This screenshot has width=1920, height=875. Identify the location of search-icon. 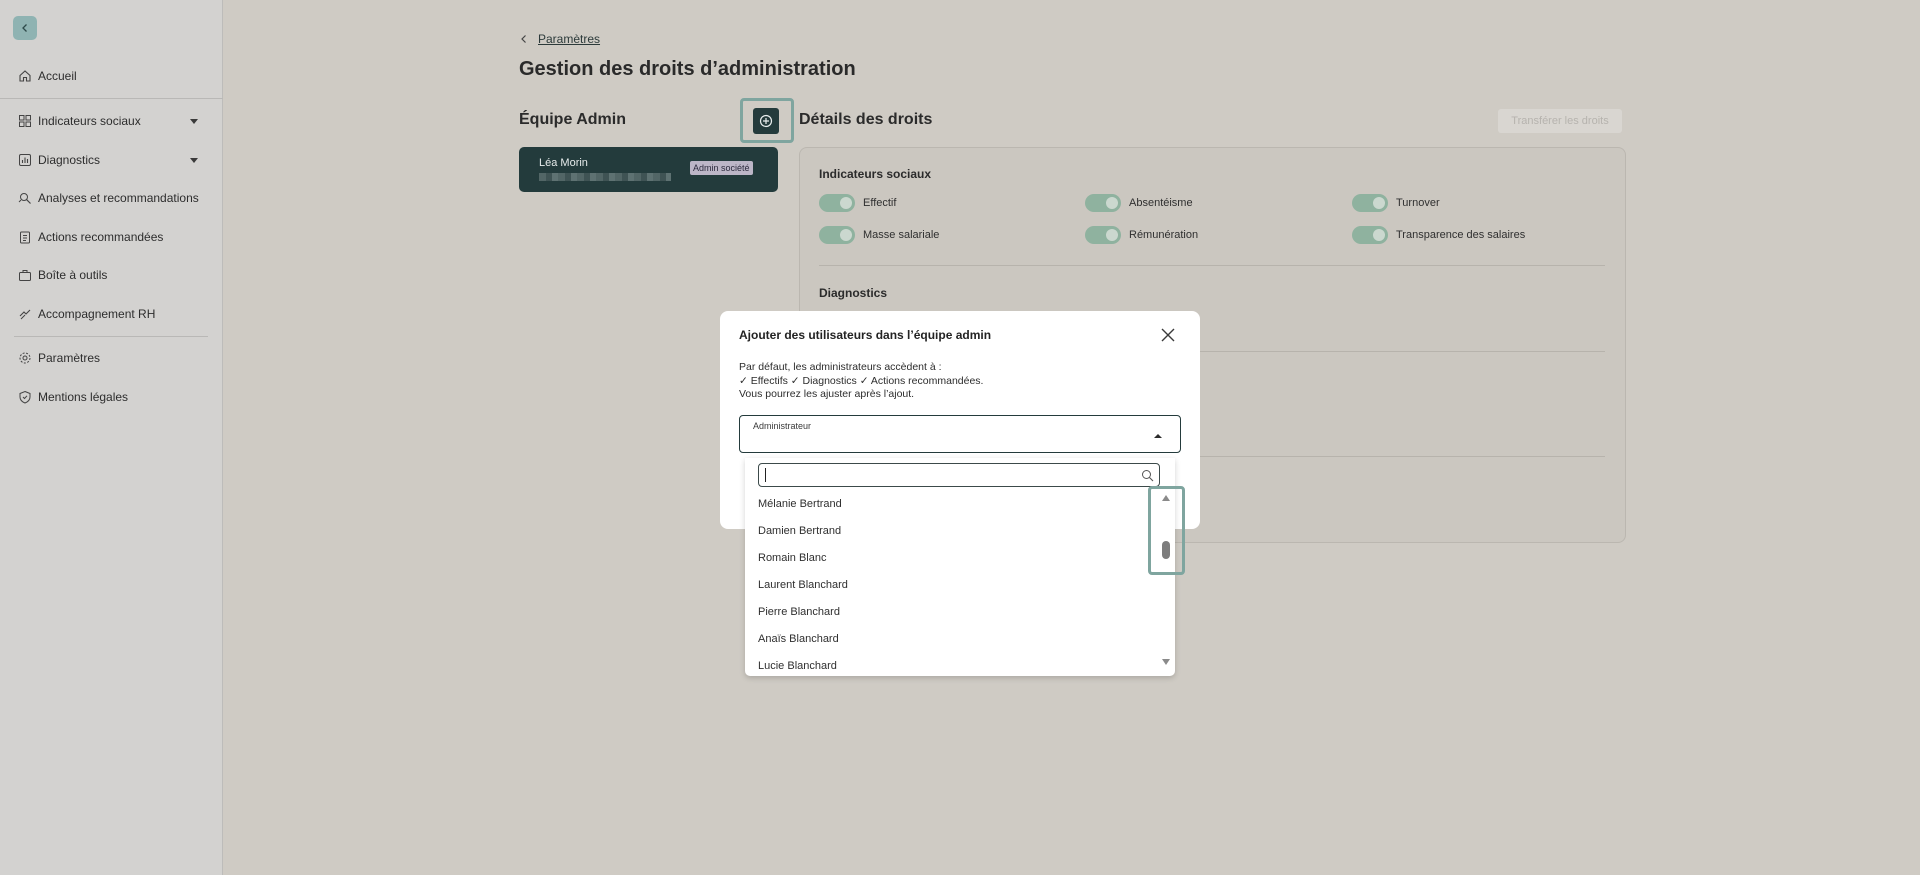
(1148, 476).